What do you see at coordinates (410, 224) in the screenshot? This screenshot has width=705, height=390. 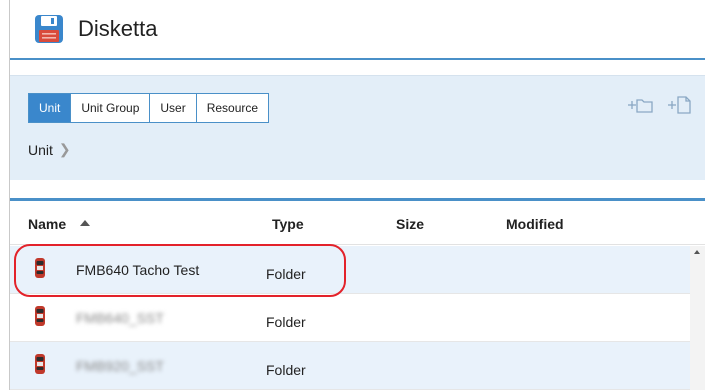 I see `column-header-size: Size` at bounding box center [410, 224].